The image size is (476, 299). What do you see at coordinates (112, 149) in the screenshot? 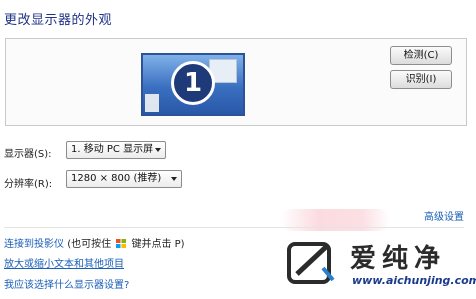
I see `display-select-value: 1. 移动 PC 显示屏` at bounding box center [112, 149].